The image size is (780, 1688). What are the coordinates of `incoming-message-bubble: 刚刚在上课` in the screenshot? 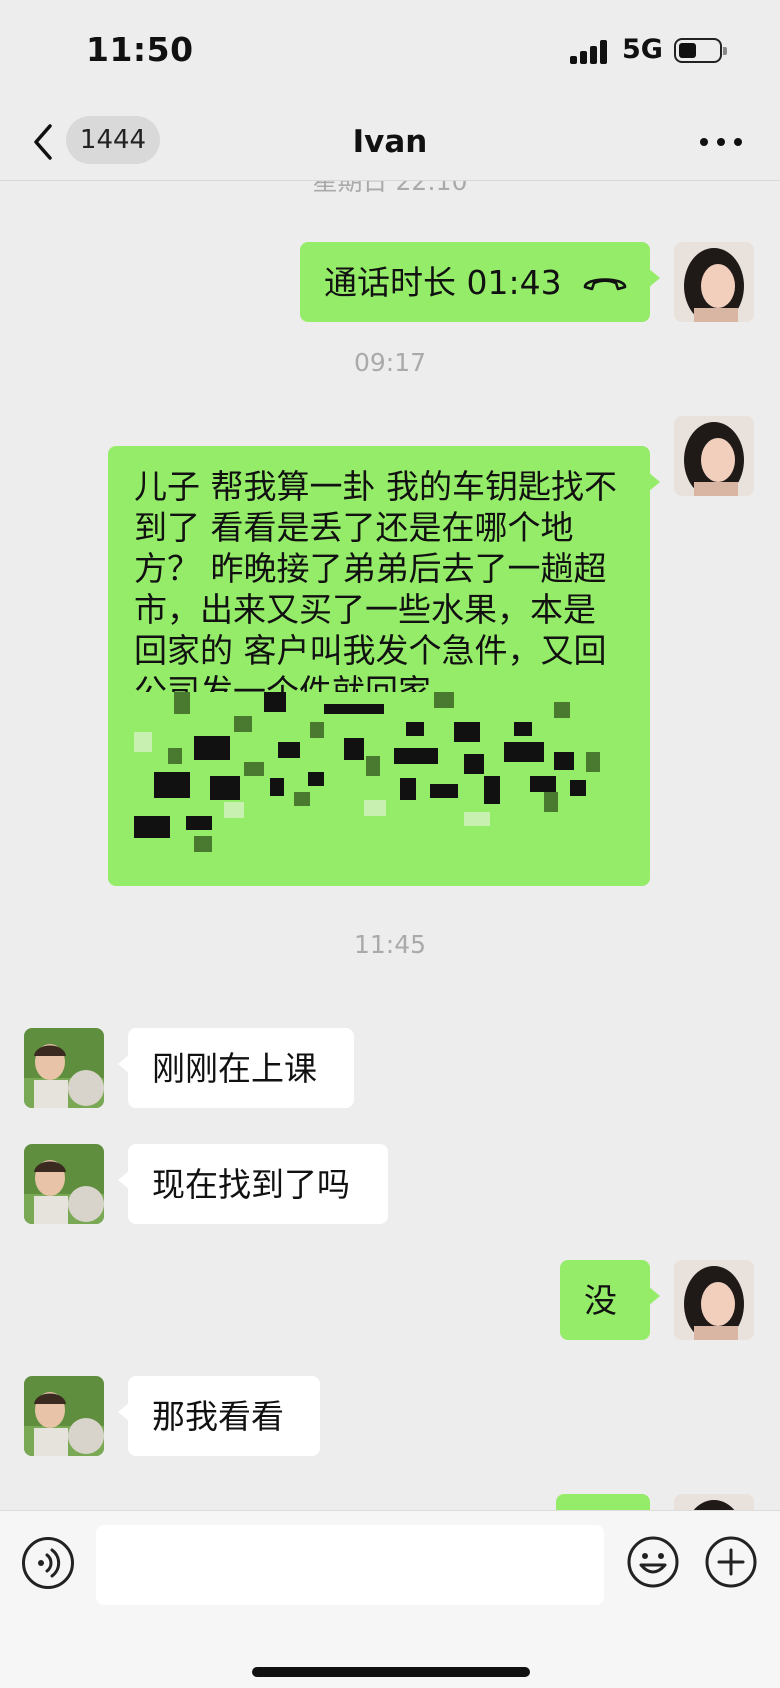 It's located at (236, 1068).